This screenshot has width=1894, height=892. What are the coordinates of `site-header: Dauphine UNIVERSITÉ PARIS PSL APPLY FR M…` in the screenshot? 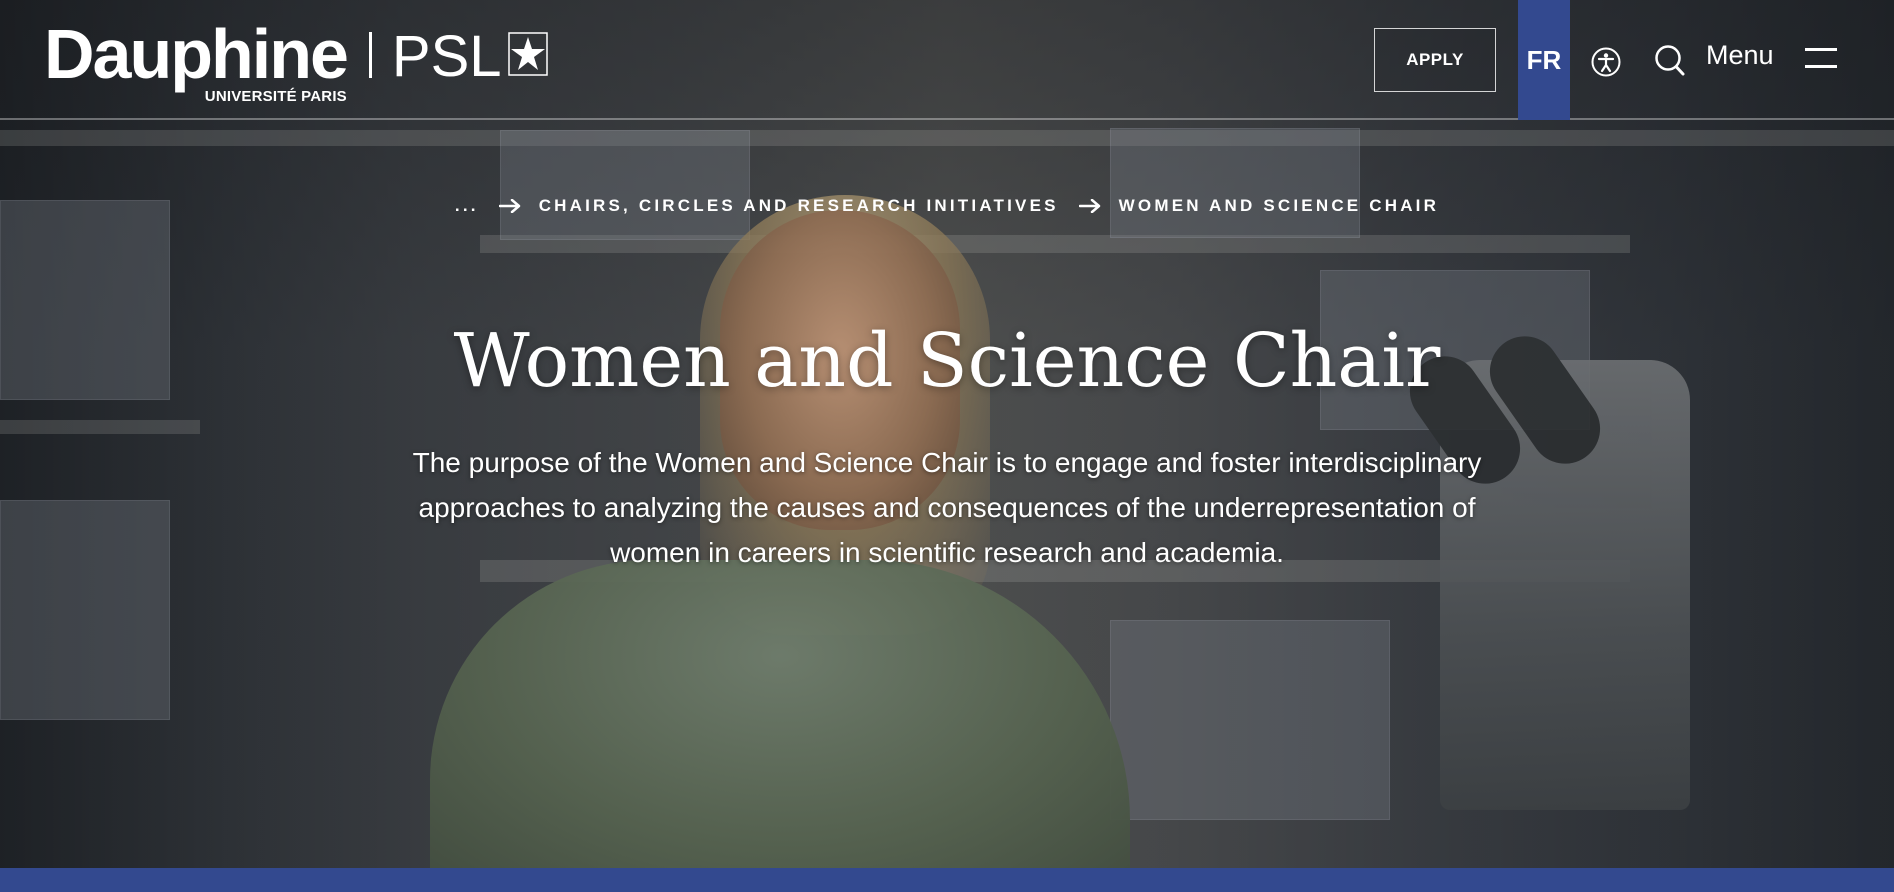 It's located at (947, 60).